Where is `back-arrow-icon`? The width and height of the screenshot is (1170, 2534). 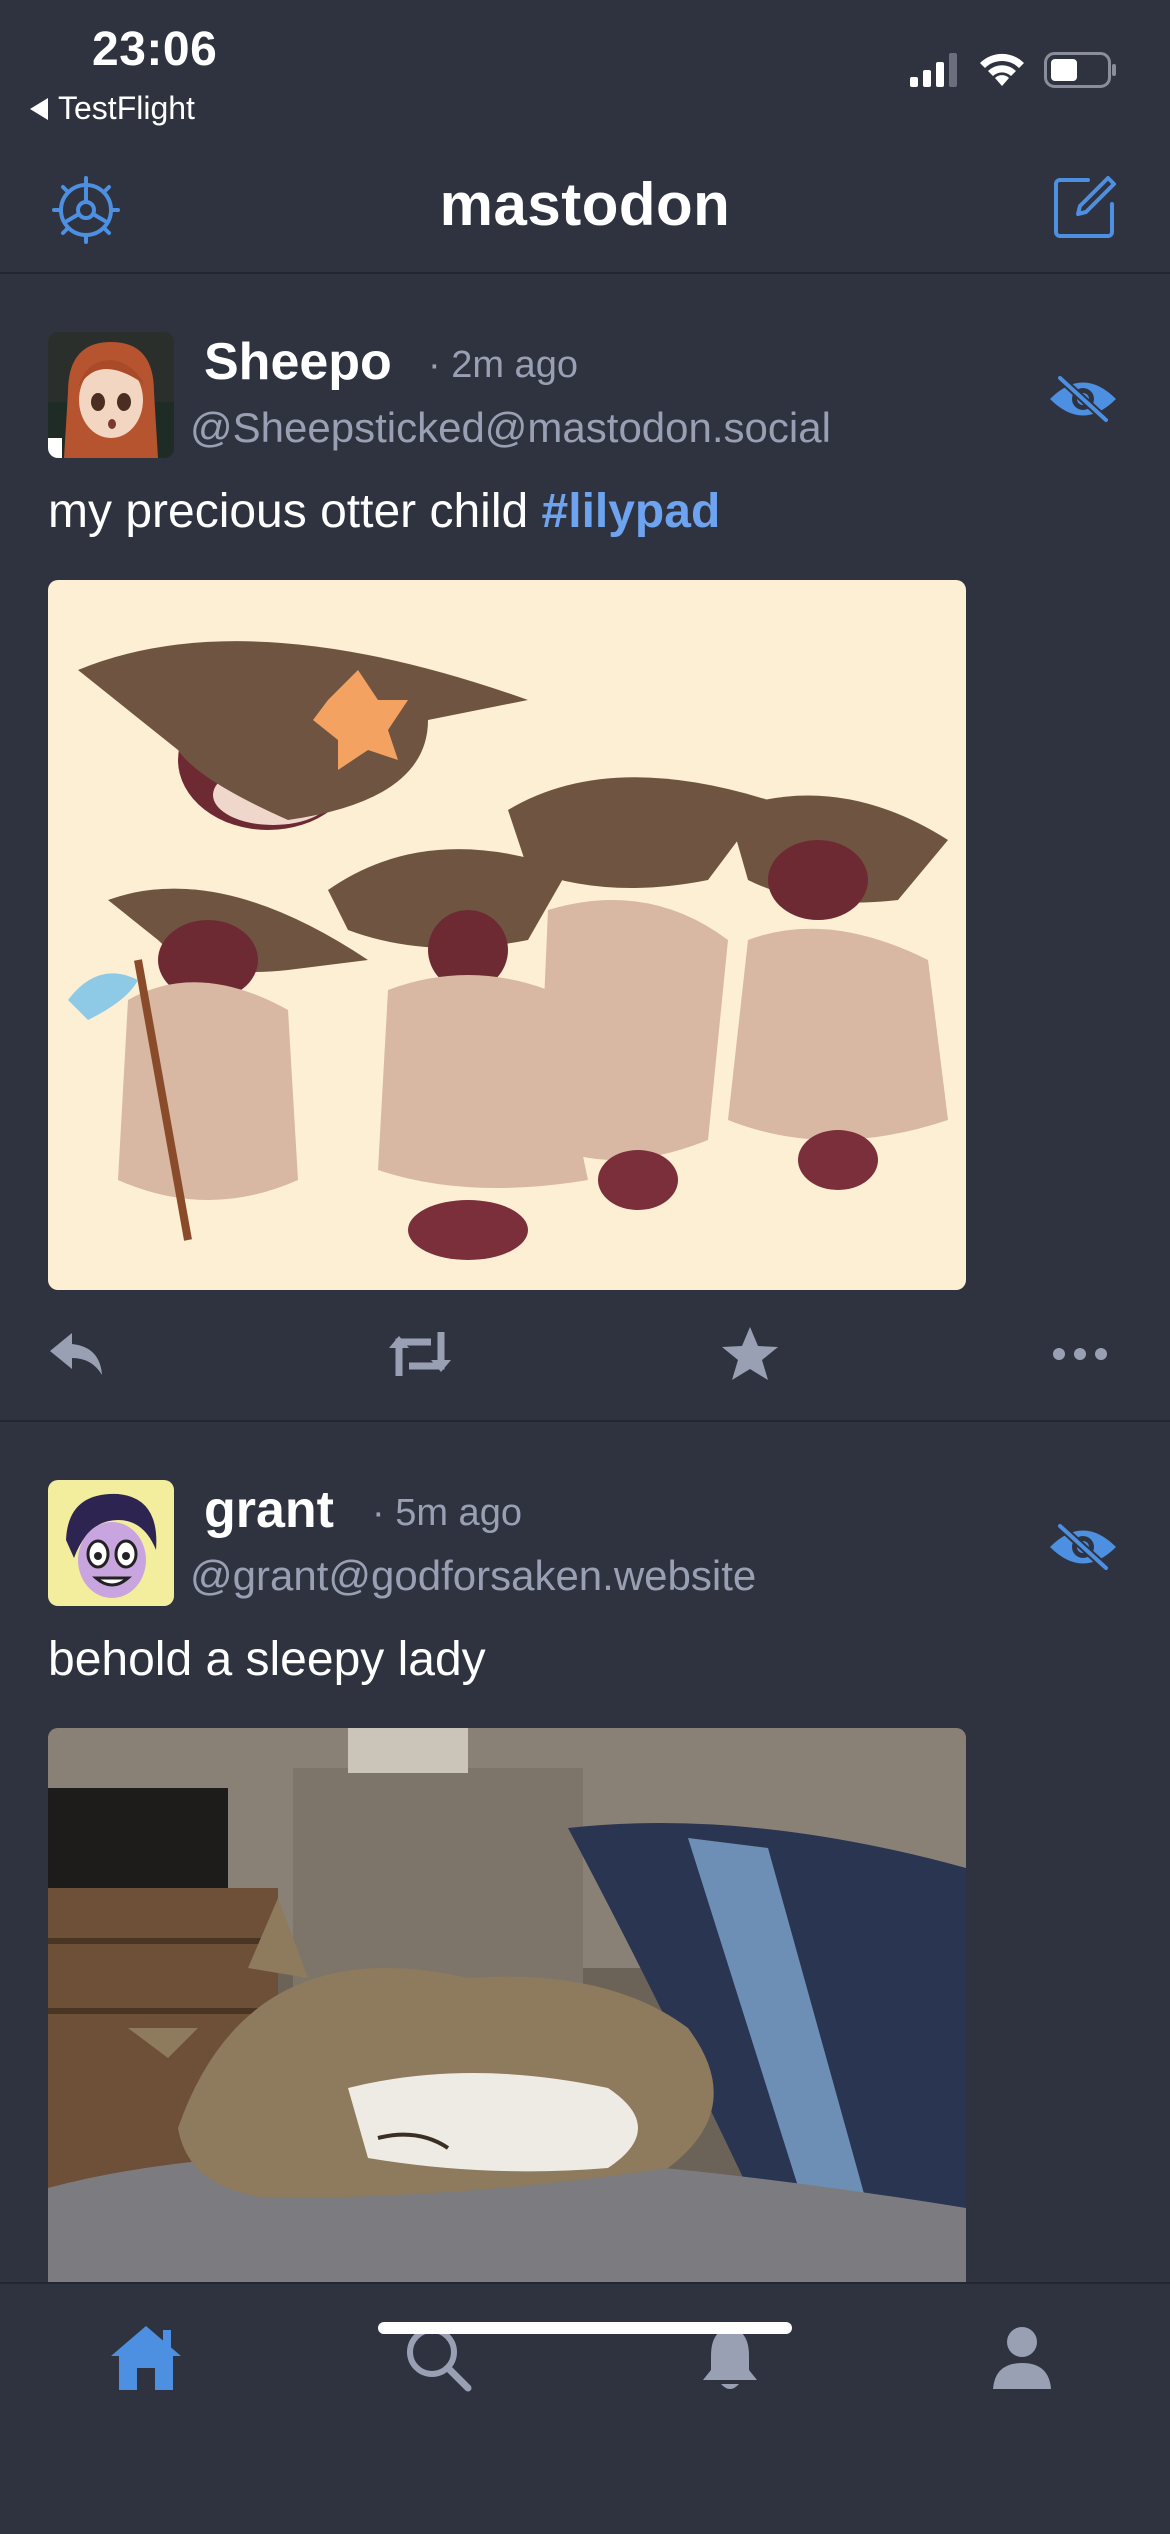
back-arrow-icon is located at coordinates (39, 108).